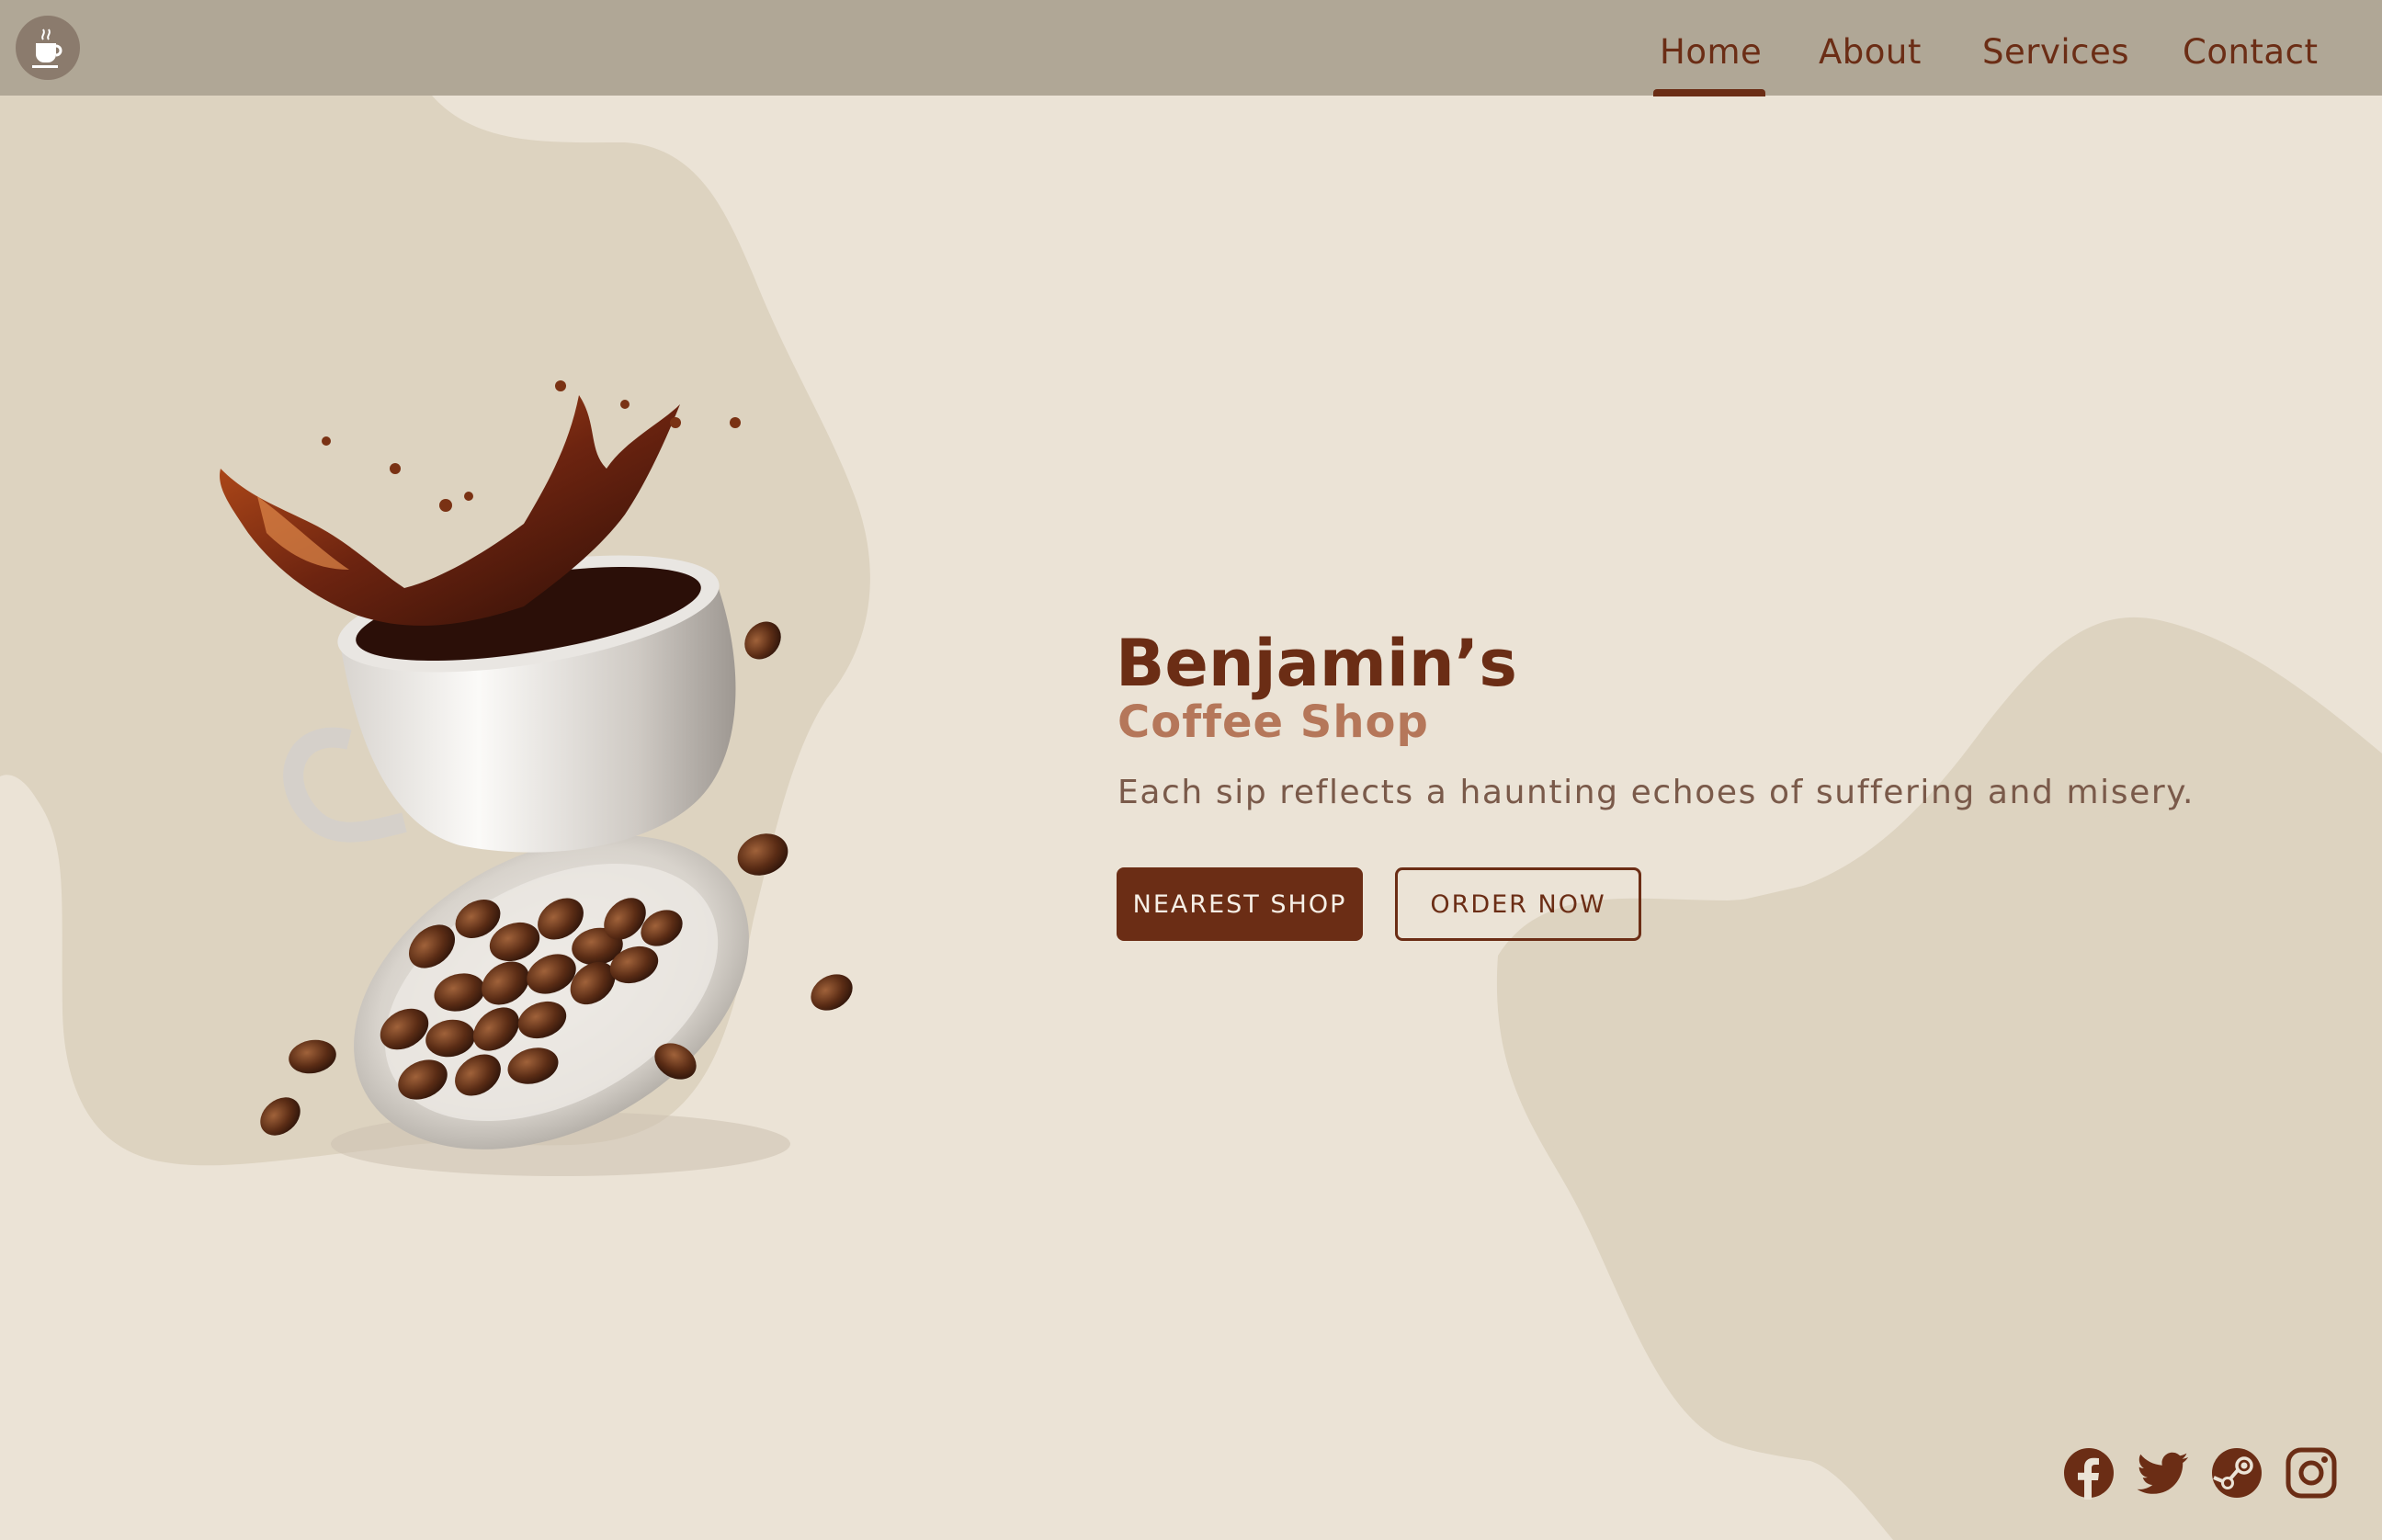 The width and height of the screenshot is (2382, 1540). What do you see at coordinates (2056, 64) in the screenshot?
I see `nav-services: Services` at bounding box center [2056, 64].